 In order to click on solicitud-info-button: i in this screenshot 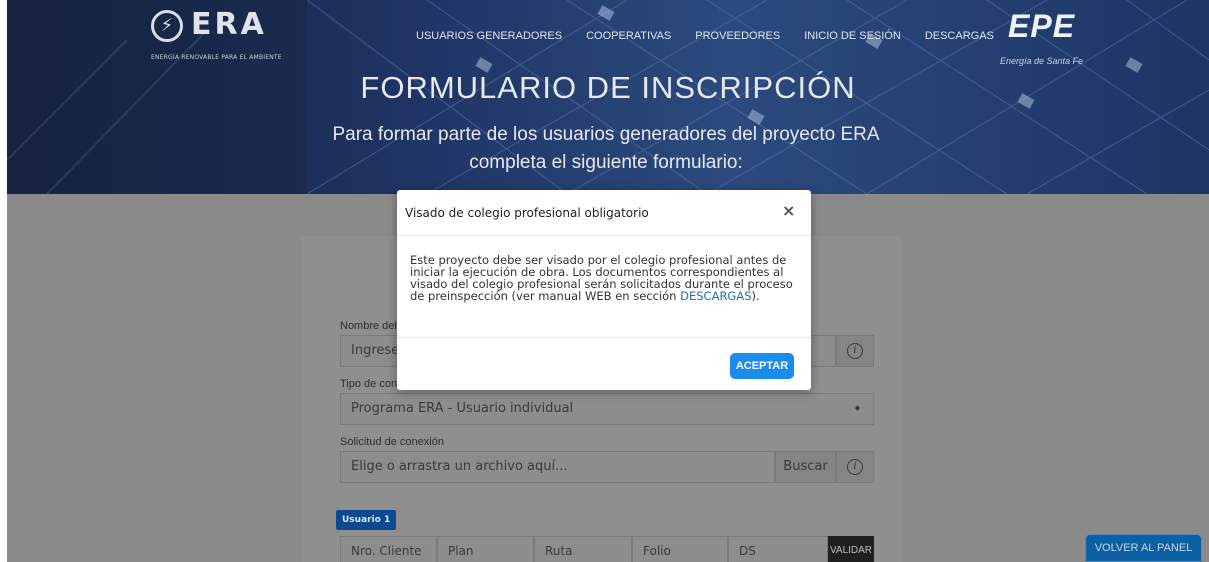, I will do `click(855, 467)`.